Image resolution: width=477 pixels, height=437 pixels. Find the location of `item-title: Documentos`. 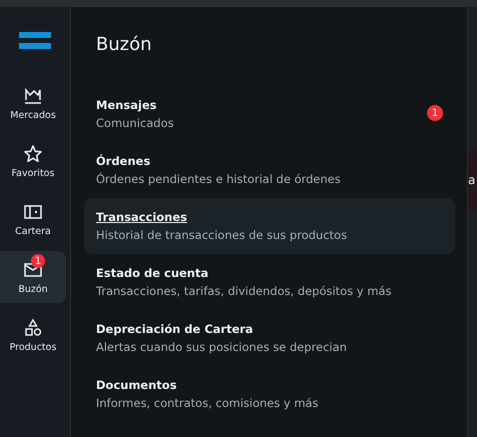

item-title: Documentos is located at coordinates (137, 385).